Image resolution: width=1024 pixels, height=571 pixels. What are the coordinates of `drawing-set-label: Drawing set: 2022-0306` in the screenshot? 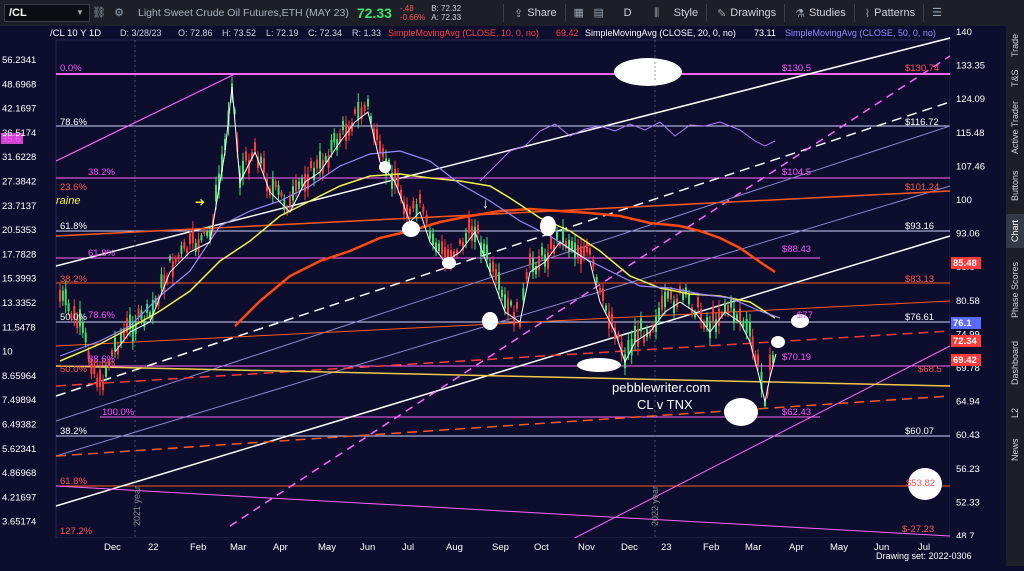 It's located at (924, 556).